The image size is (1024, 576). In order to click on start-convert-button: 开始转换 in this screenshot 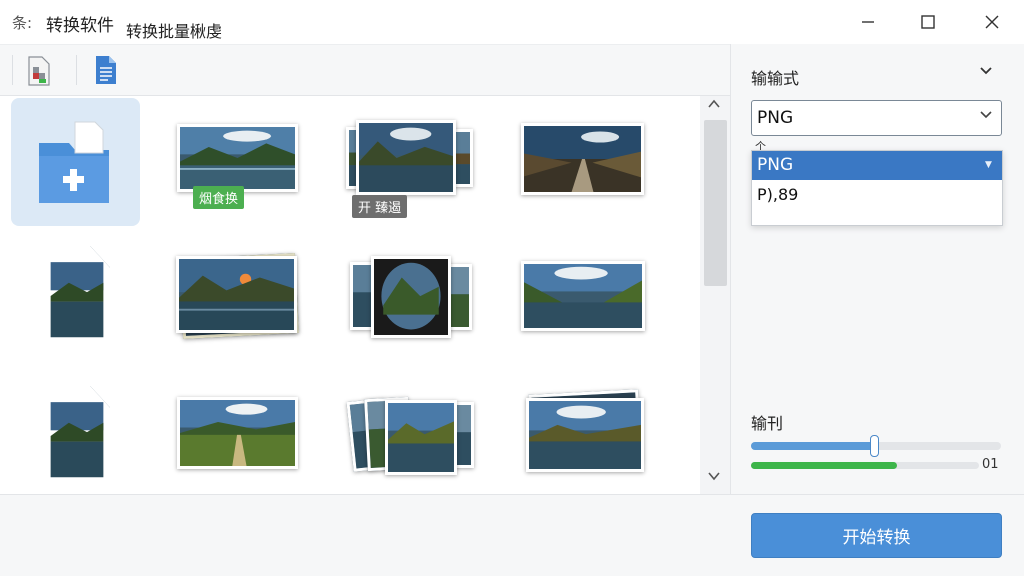, I will do `click(876, 535)`.